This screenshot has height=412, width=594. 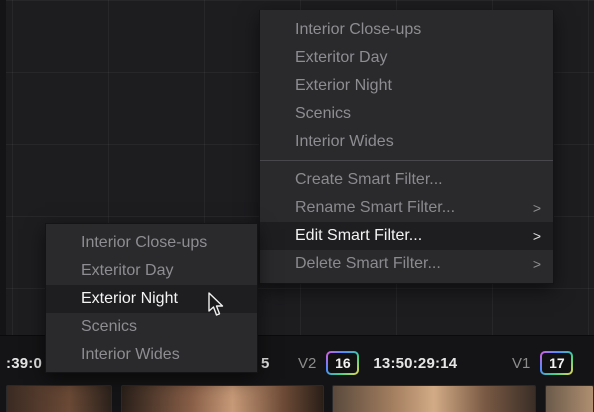 What do you see at coordinates (415, 363) in the screenshot?
I see `clip-timecode: 13:50:29:14` at bounding box center [415, 363].